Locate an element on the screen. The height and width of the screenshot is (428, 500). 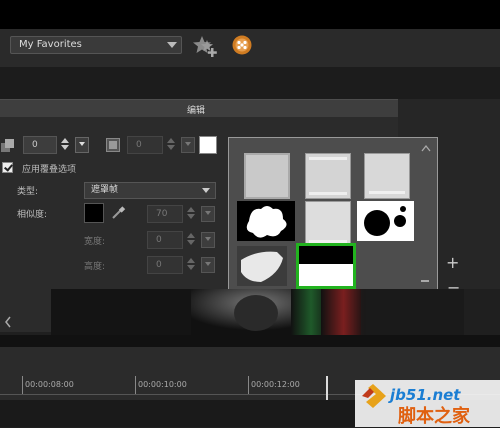
width-dropdown is located at coordinates (208, 240).